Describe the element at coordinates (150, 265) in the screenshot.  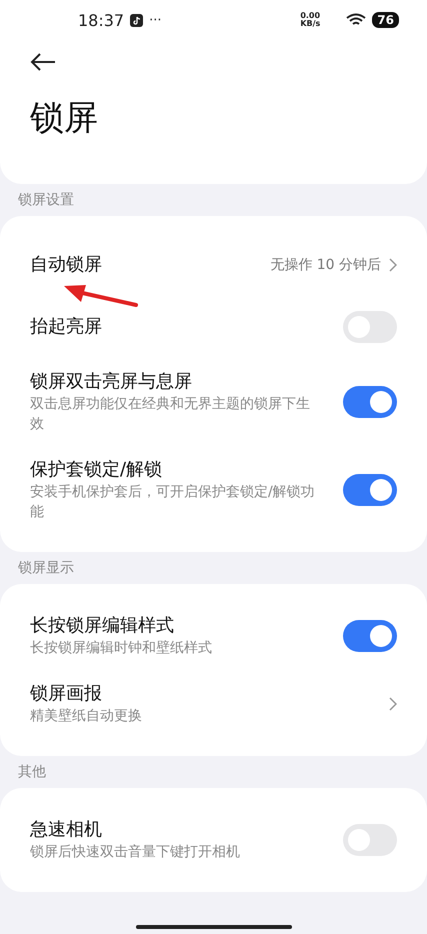
I see `setting-title: 自动锁屏` at that location.